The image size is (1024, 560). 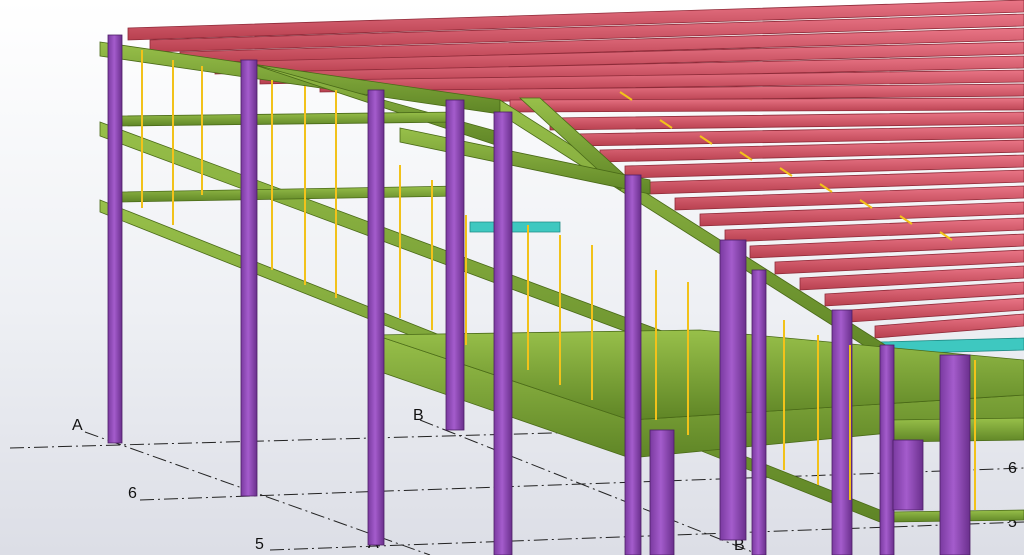 What do you see at coordinates (662, 492) in the screenshot?
I see `column-lower-stub` at bounding box center [662, 492].